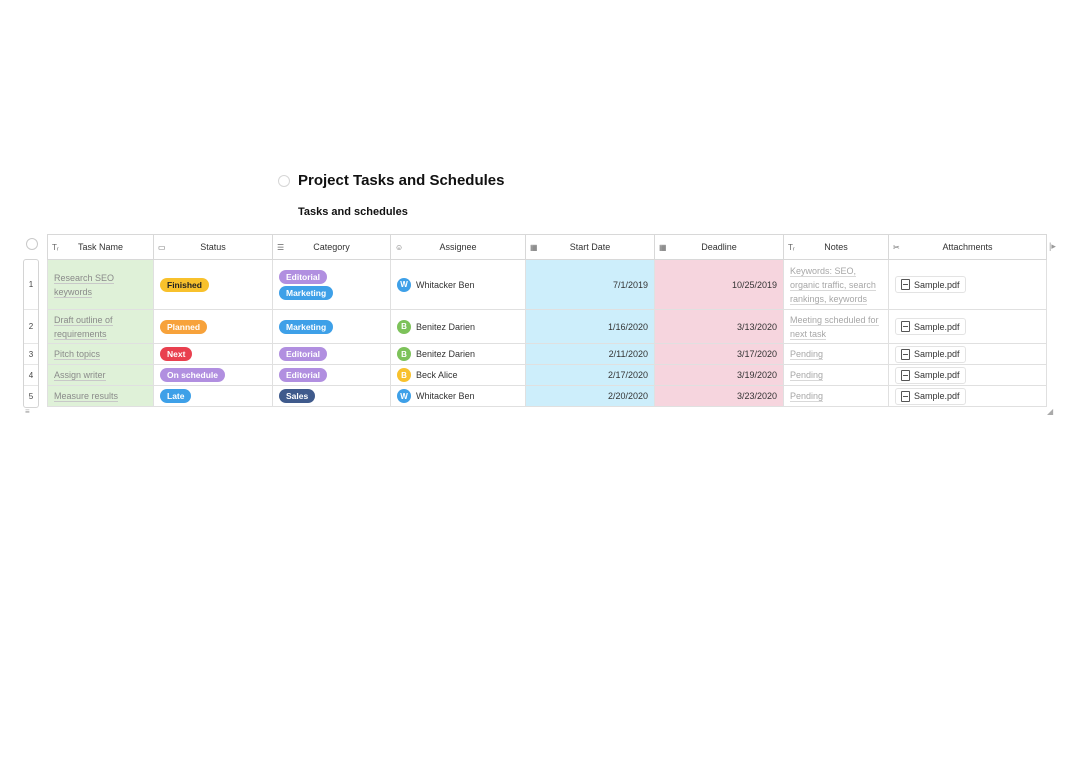  I want to click on cell-status: Next, so click(213, 354).